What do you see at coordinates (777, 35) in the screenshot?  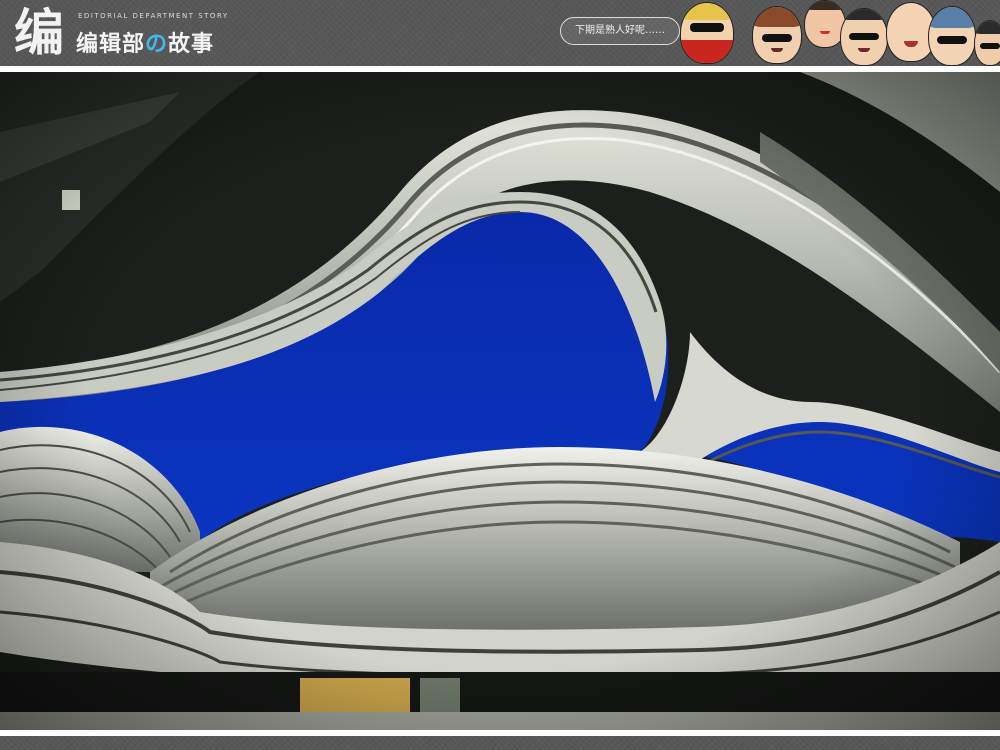 I see `character-face-woman` at bounding box center [777, 35].